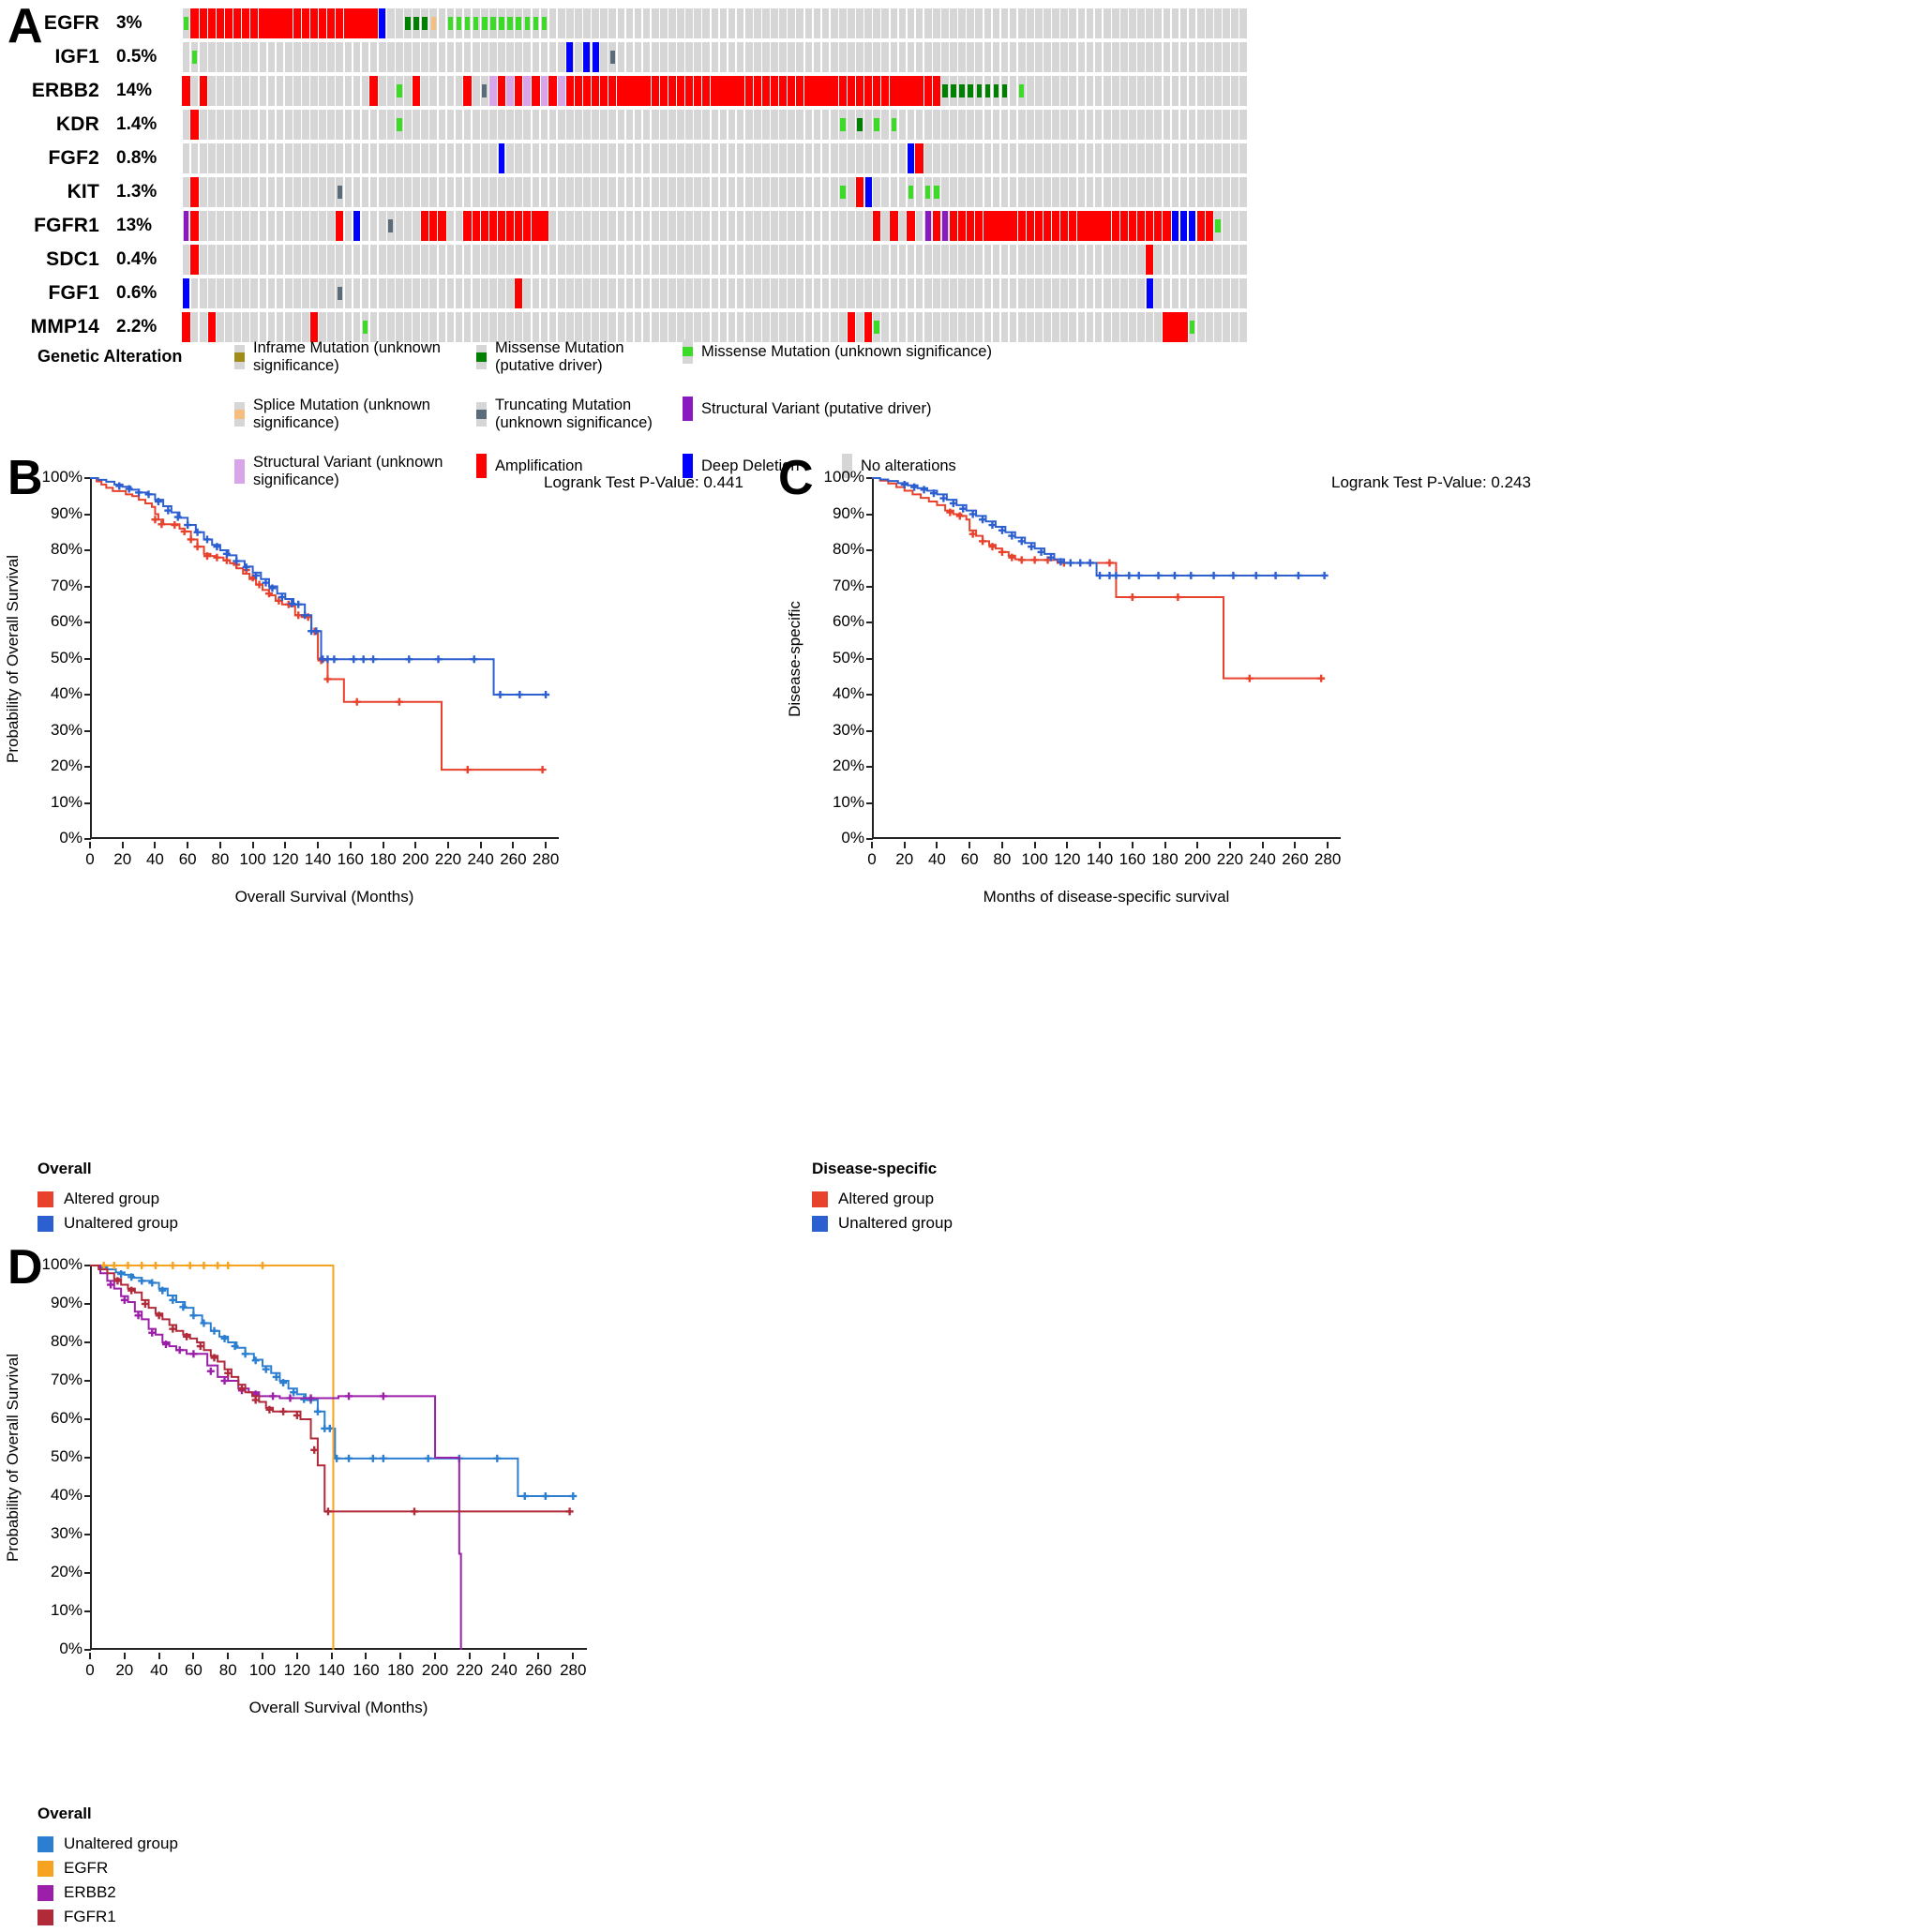  Describe the element at coordinates (108, 1893) in the screenshot. I see `legend-item: ERBB2` at that location.